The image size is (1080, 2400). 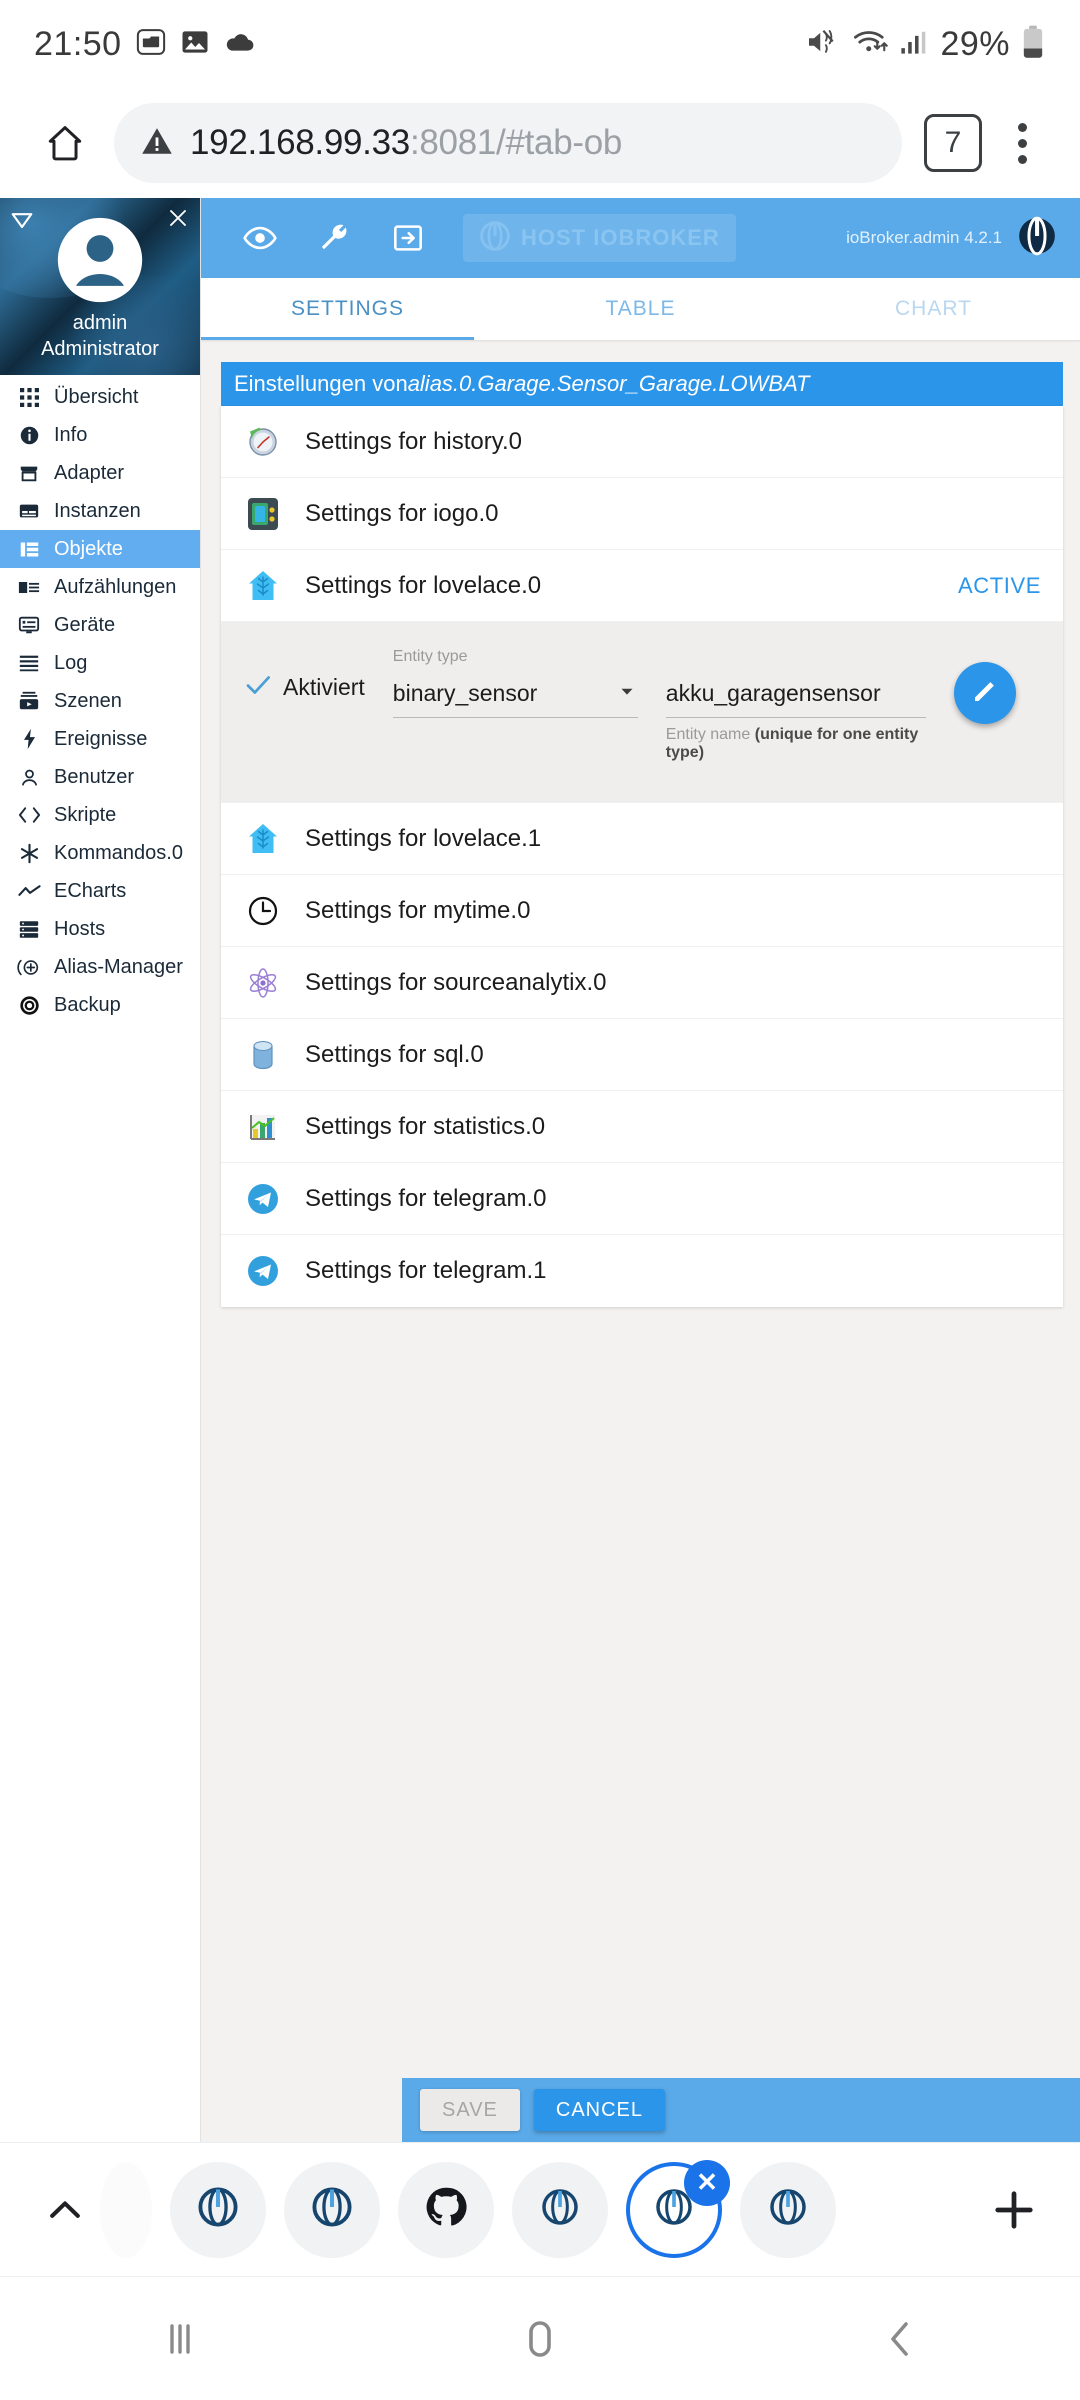 I want to click on sidebar-item-ereignisse: Ereignisse, so click(x=100, y=739).